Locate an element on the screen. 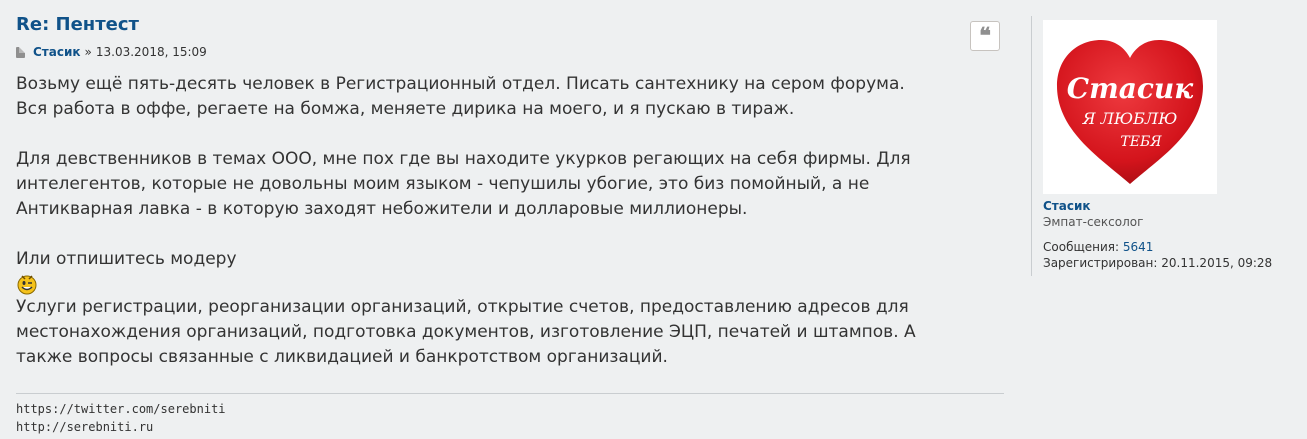  avatar: Стасик Я ЛЮБЛЮ ТЕБЯ is located at coordinates (1130, 107).